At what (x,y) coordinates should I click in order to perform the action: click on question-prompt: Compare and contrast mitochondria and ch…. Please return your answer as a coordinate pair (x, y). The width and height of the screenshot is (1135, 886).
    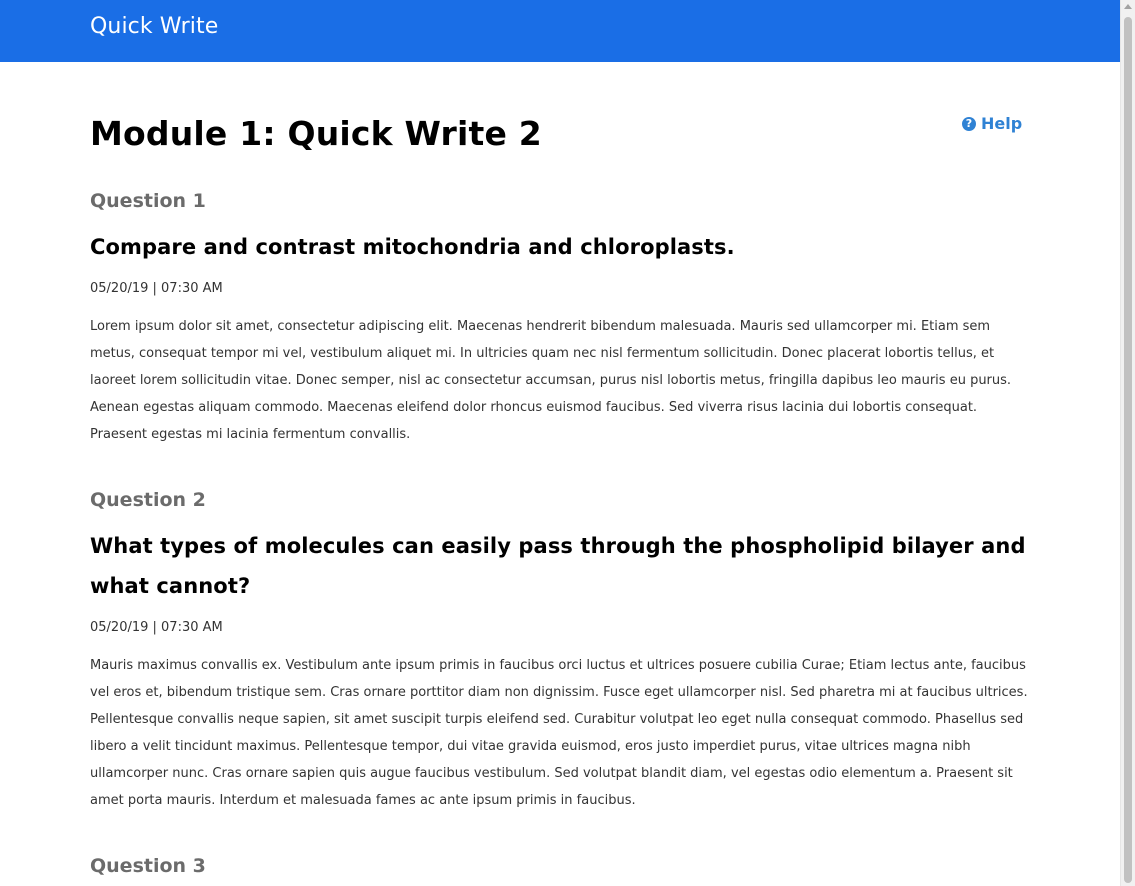
    Looking at the image, I should click on (412, 247).